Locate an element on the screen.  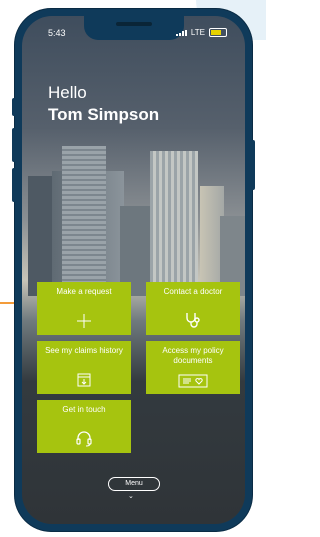
tile-make-request: Make a request is located at coordinates (84, 308).